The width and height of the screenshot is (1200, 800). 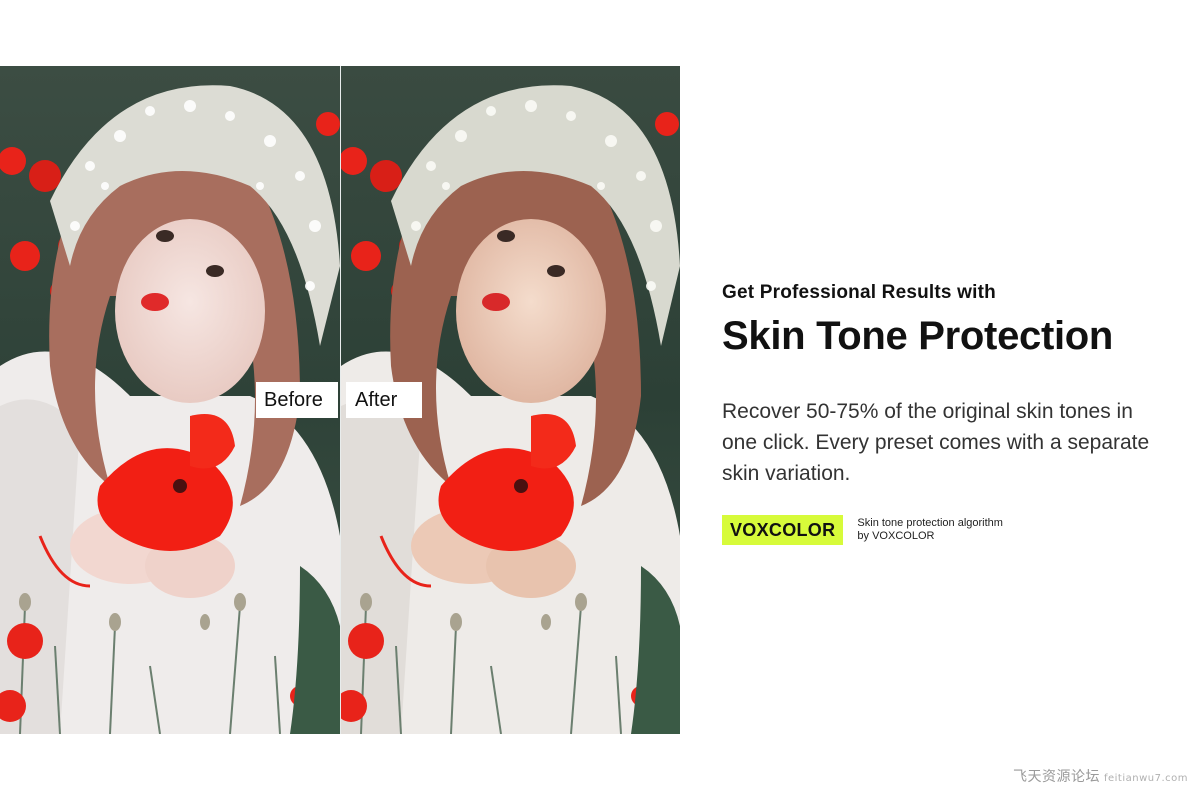 What do you see at coordinates (859, 292) in the screenshot?
I see `promo-kicker: Get Professional Results with` at bounding box center [859, 292].